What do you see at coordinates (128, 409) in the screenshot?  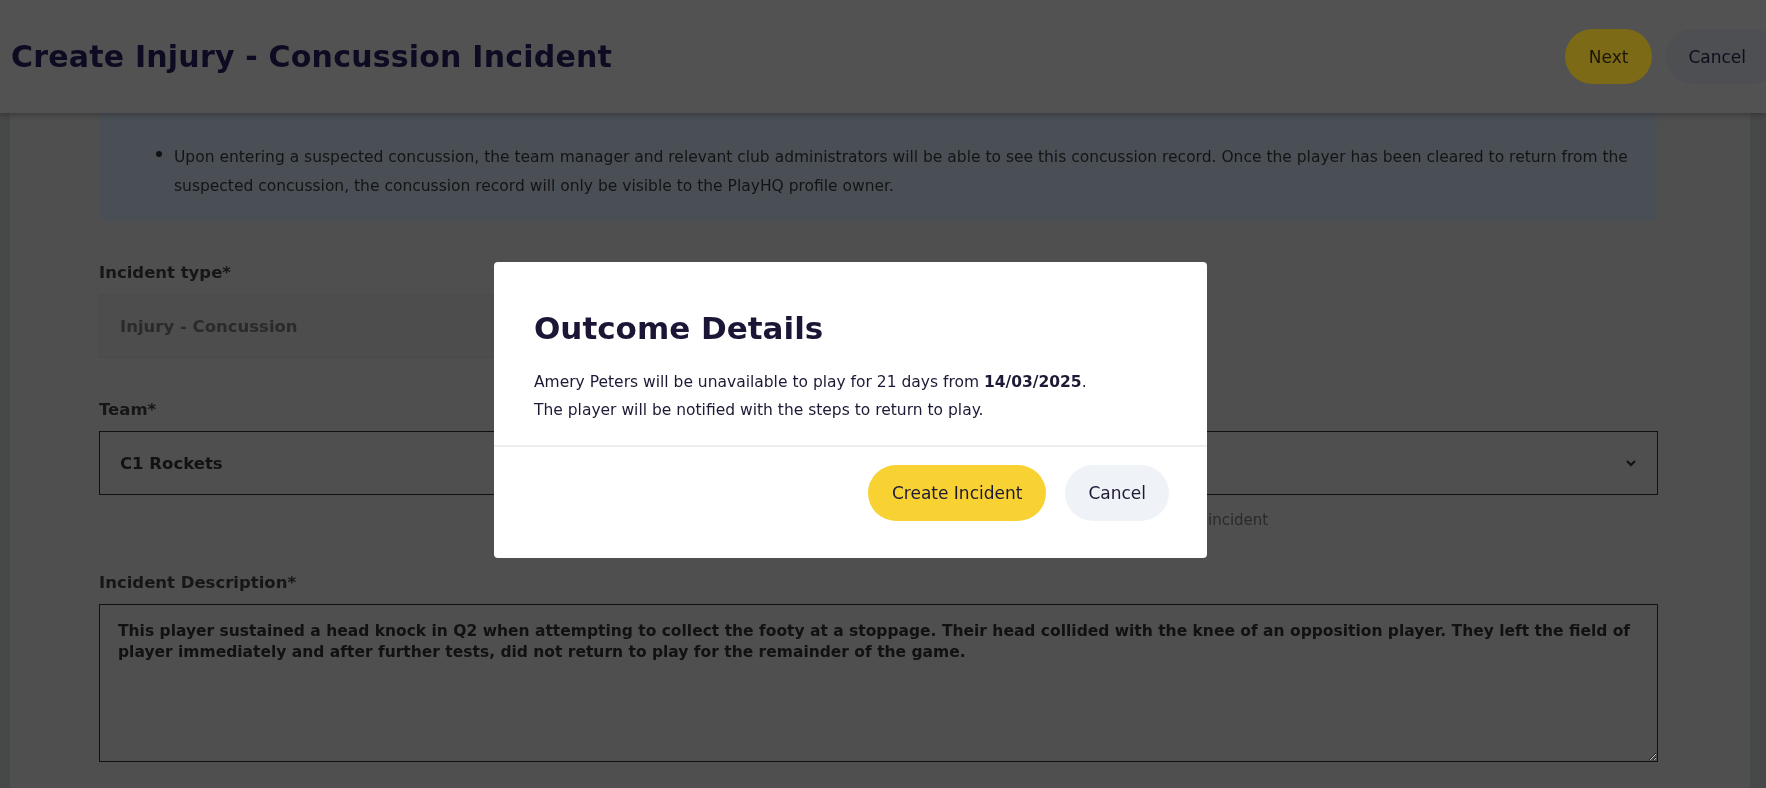 I see `field-label: Team*` at bounding box center [128, 409].